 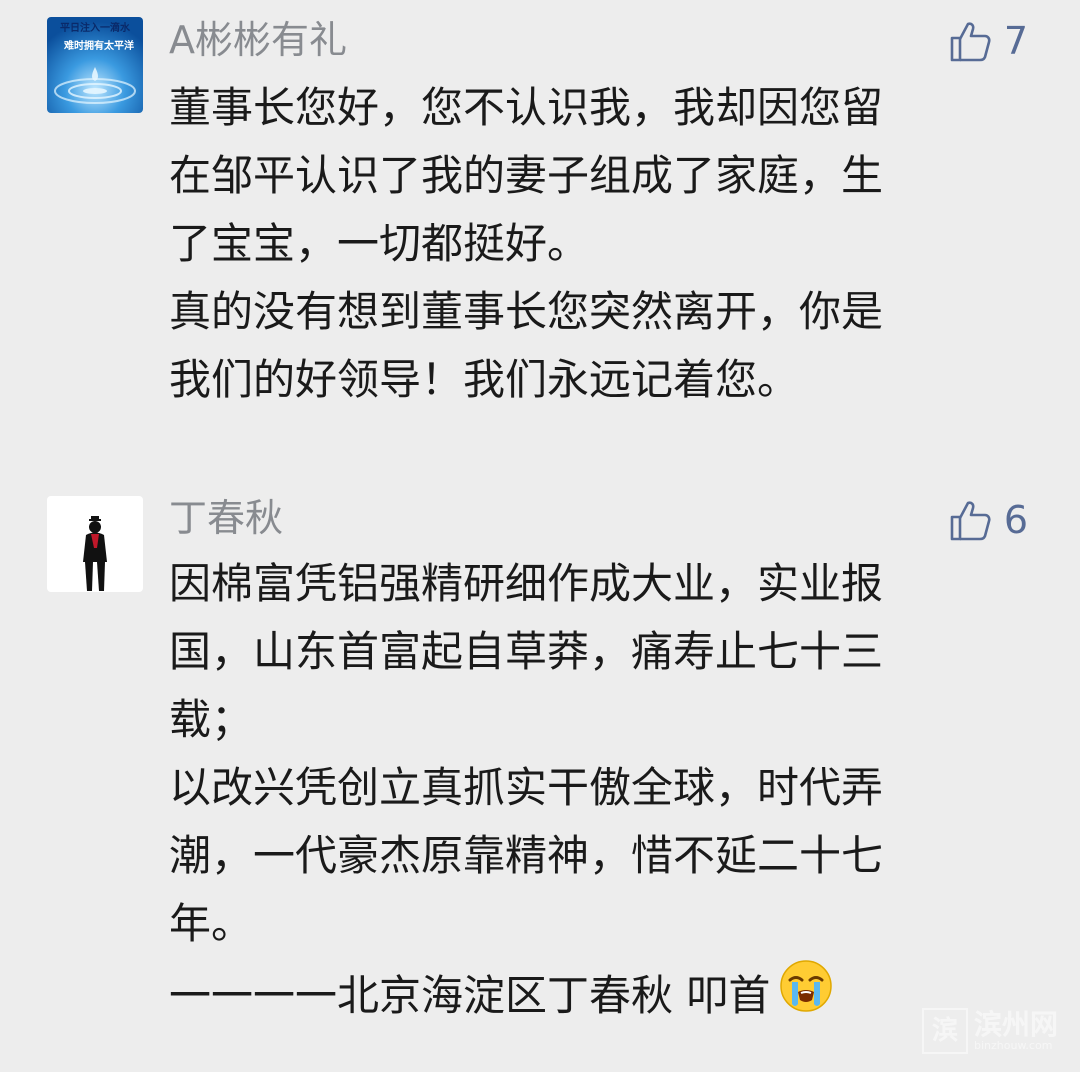 What do you see at coordinates (95, 27) in the screenshot?
I see `avatar-text-line1: 平日注入一滴水` at bounding box center [95, 27].